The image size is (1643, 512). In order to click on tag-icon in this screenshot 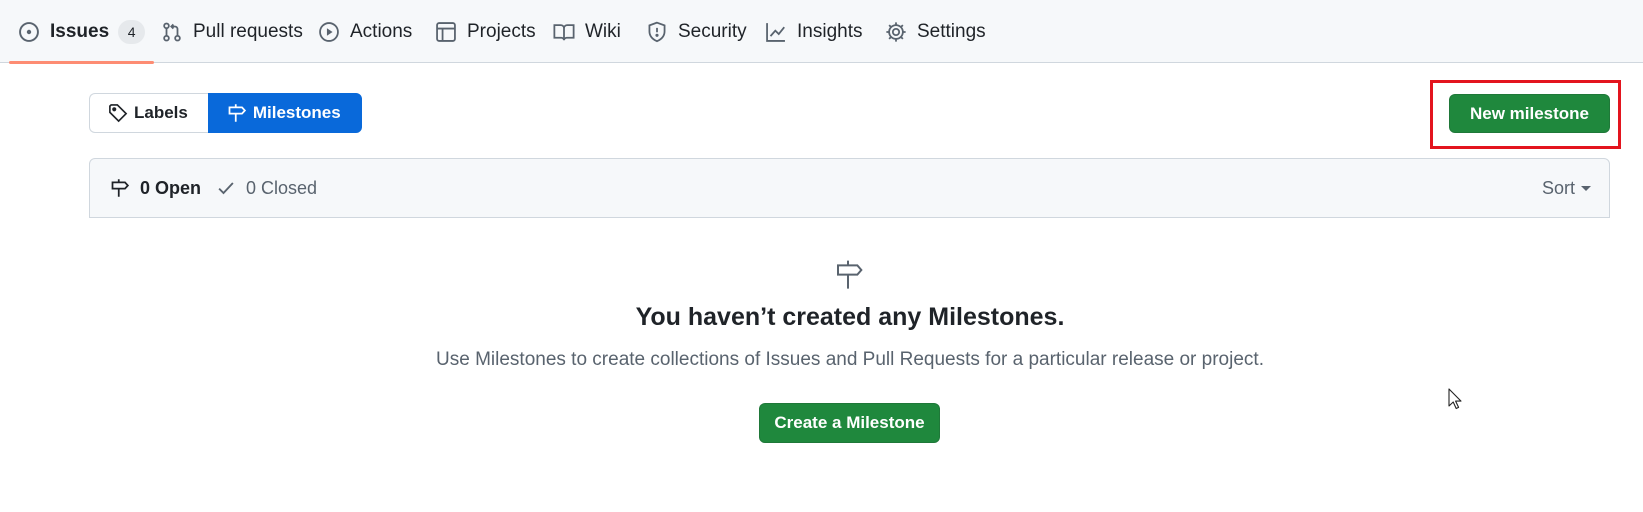, I will do `click(118, 113)`.